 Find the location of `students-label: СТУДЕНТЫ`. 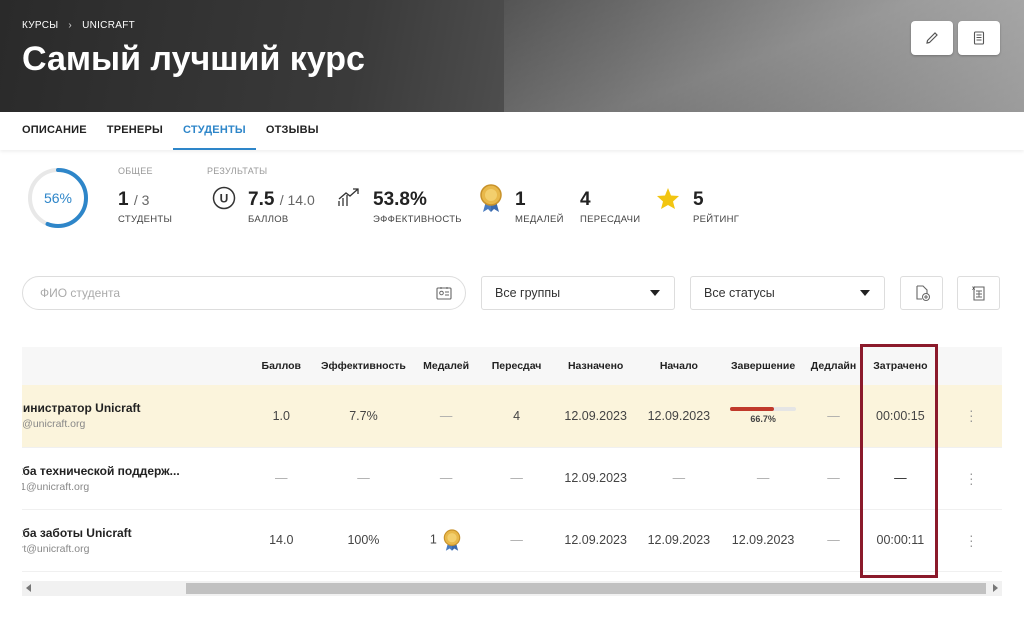

students-label: СТУДЕНТЫ is located at coordinates (145, 219).